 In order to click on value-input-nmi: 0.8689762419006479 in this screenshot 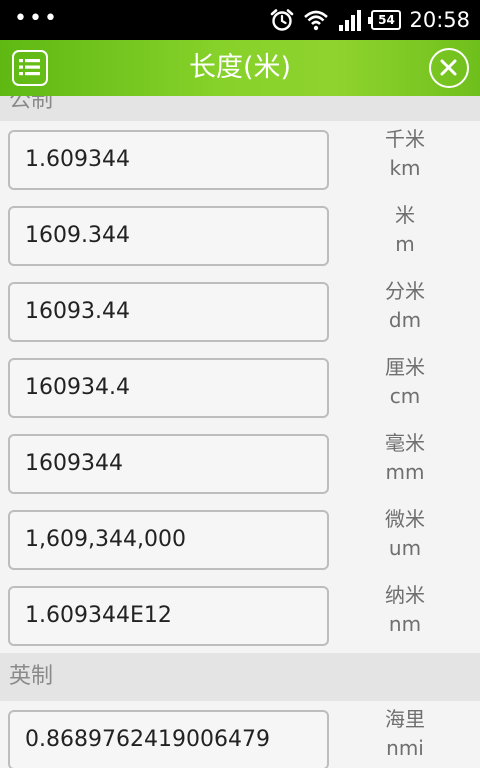, I will do `click(168, 739)`.